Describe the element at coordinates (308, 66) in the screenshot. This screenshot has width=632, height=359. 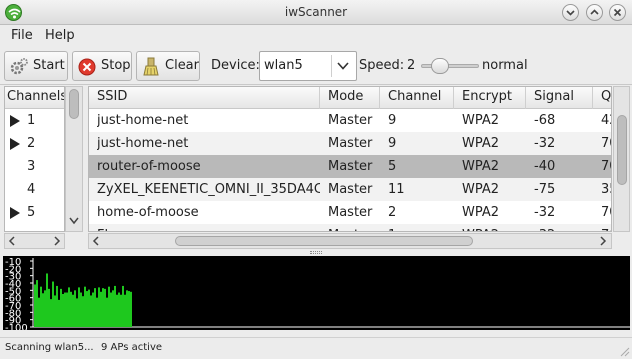
I see `device-select: wlan5` at that location.